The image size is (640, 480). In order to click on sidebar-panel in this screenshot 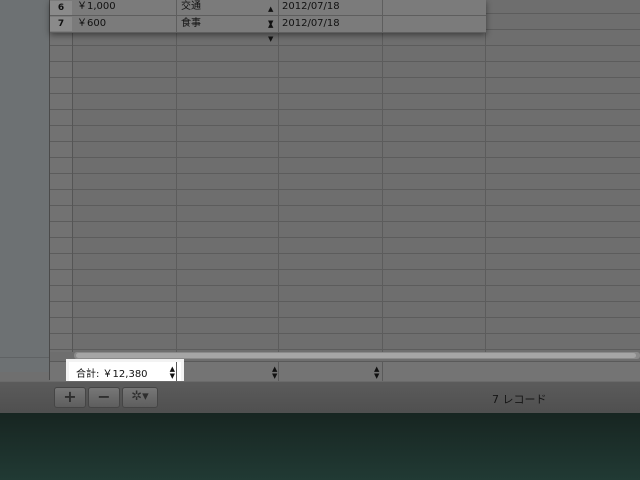, I will do `click(24, 186)`.